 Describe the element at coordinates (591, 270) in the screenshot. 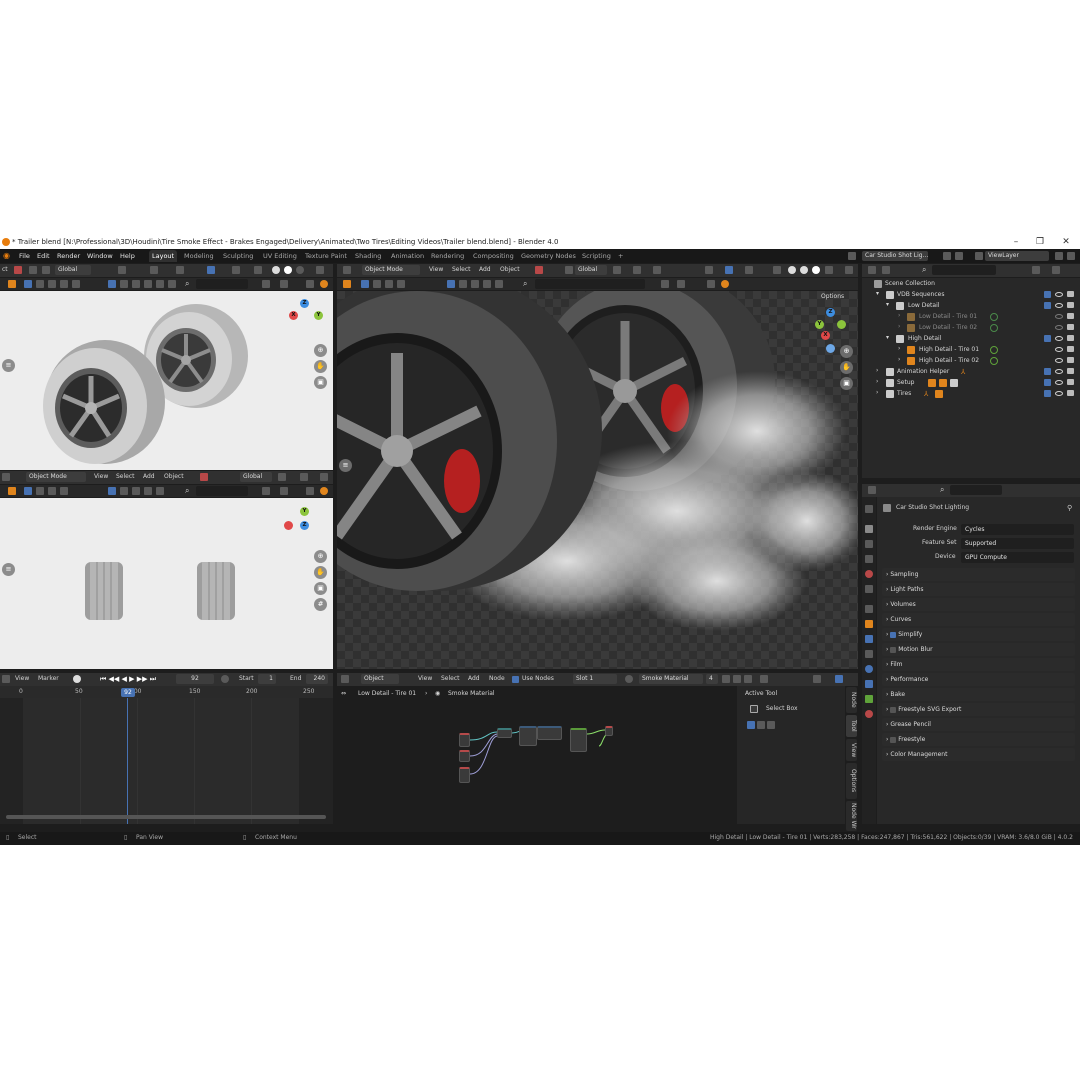

I see `main-orientation-selector: Global` at that location.